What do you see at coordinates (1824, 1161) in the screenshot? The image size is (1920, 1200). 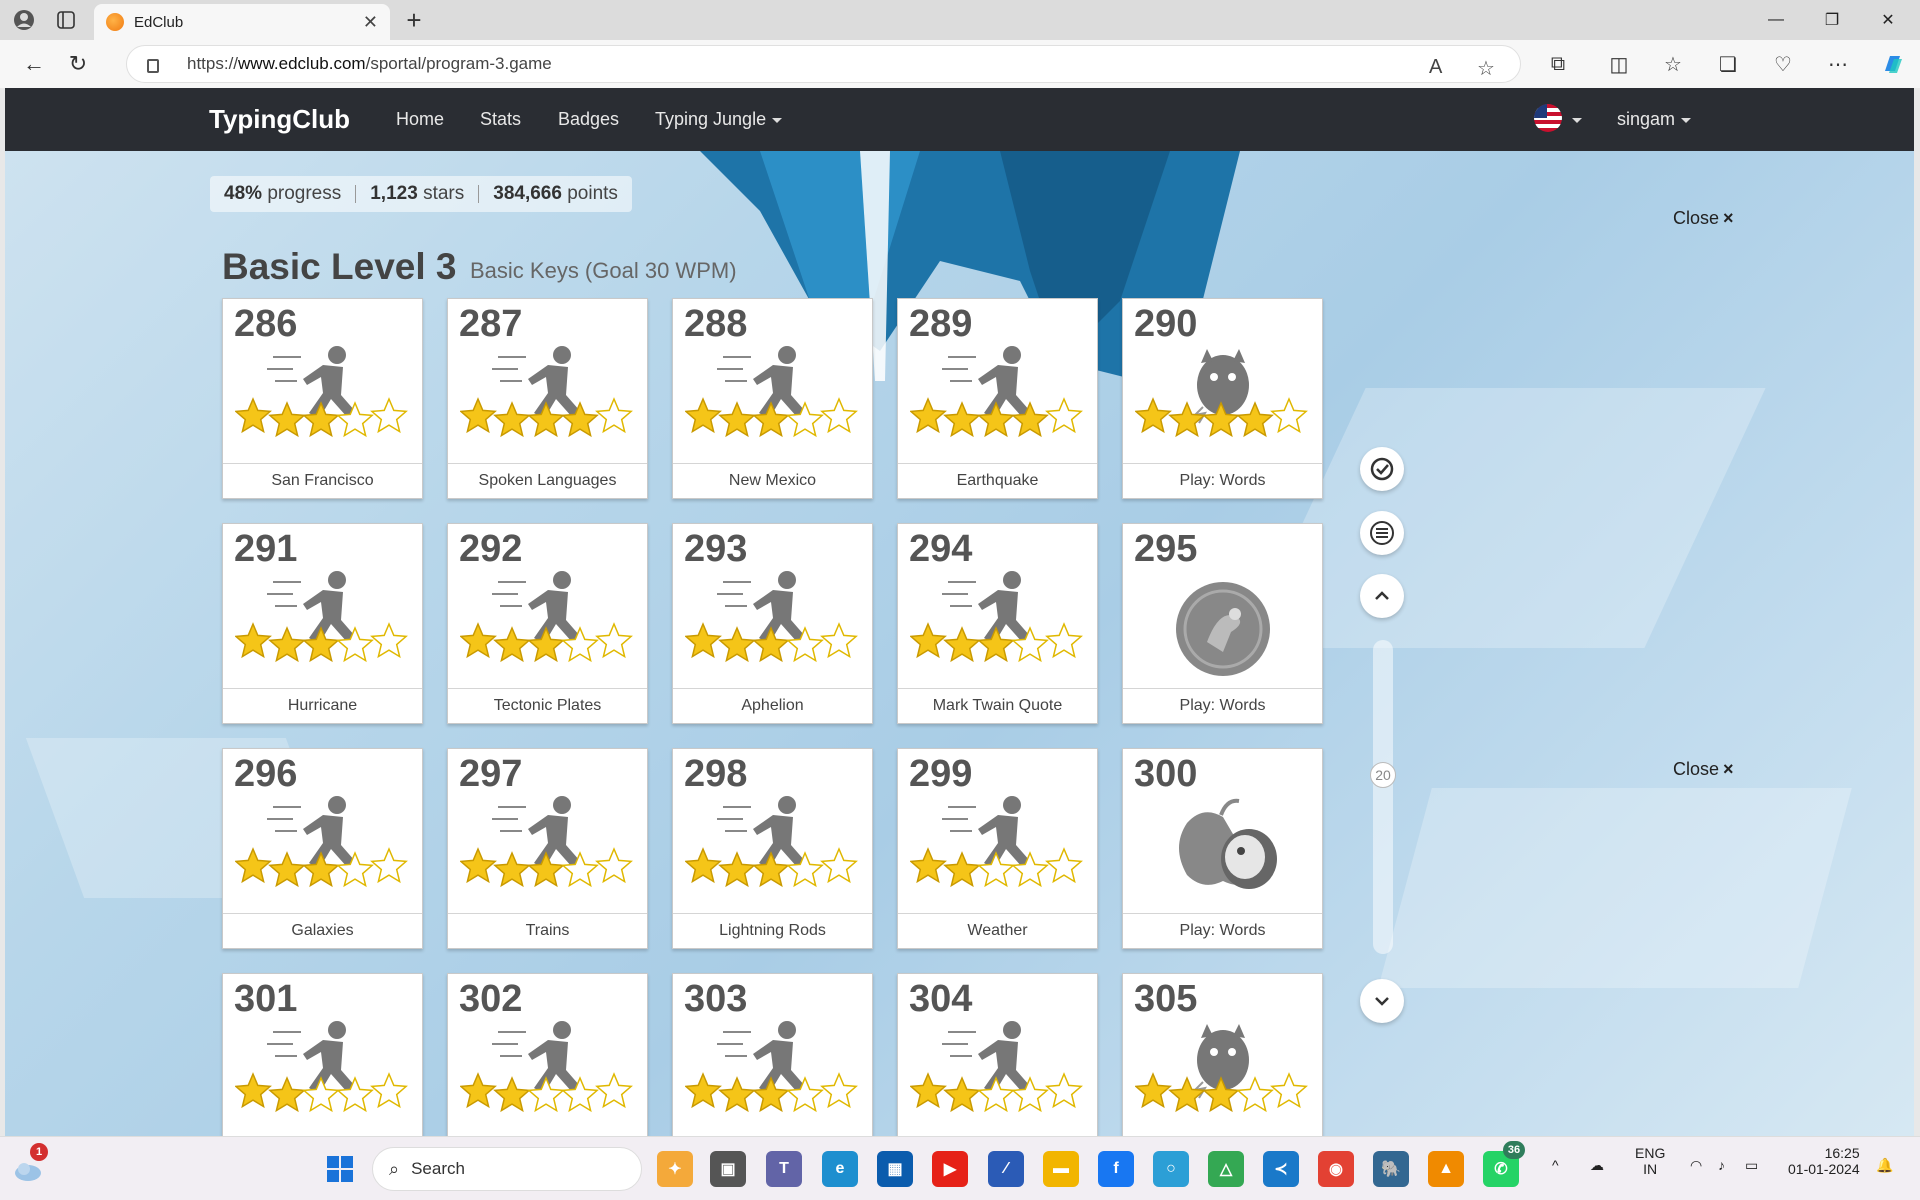 I see `clock: 16:25 01-01-2024` at bounding box center [1824, 1161].